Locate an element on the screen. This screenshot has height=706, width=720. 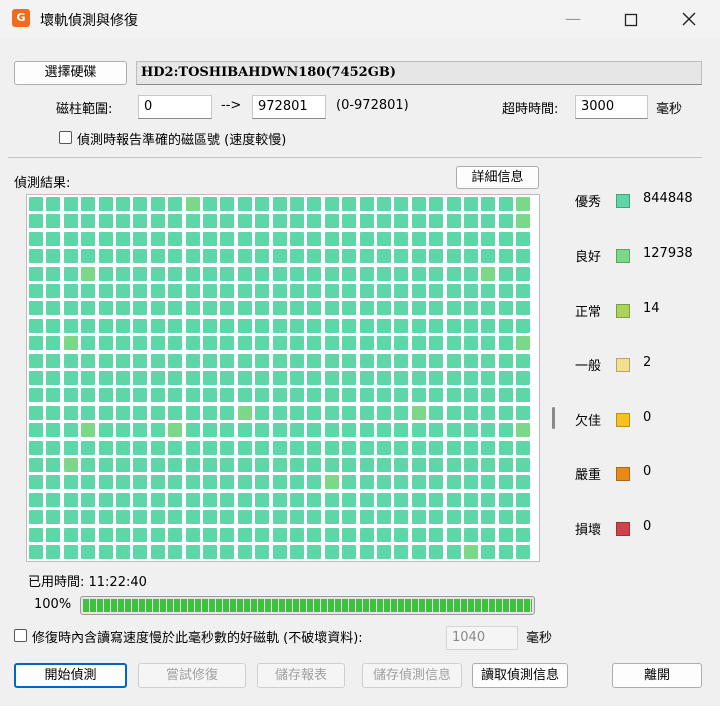
grid-scrollbar is located at coordinates (553, 418).